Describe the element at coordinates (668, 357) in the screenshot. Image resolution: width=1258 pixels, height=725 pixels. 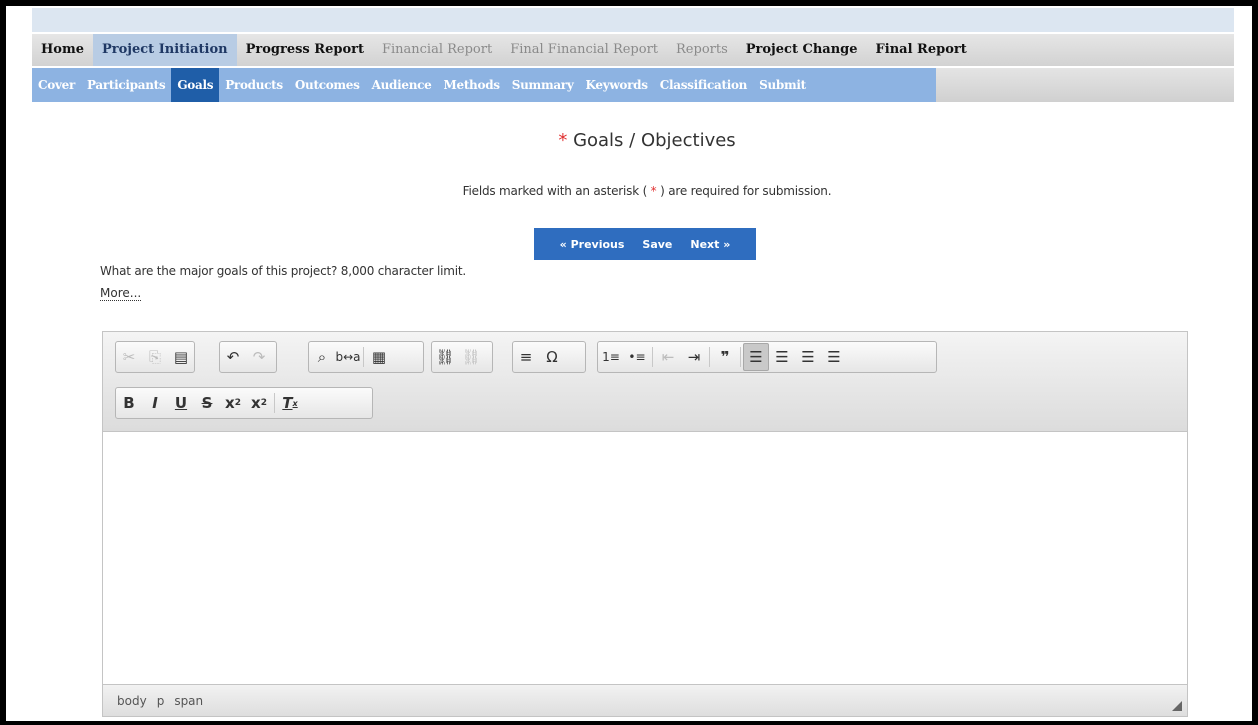
I see `decrease-indent-icon: ⇤` at that location.